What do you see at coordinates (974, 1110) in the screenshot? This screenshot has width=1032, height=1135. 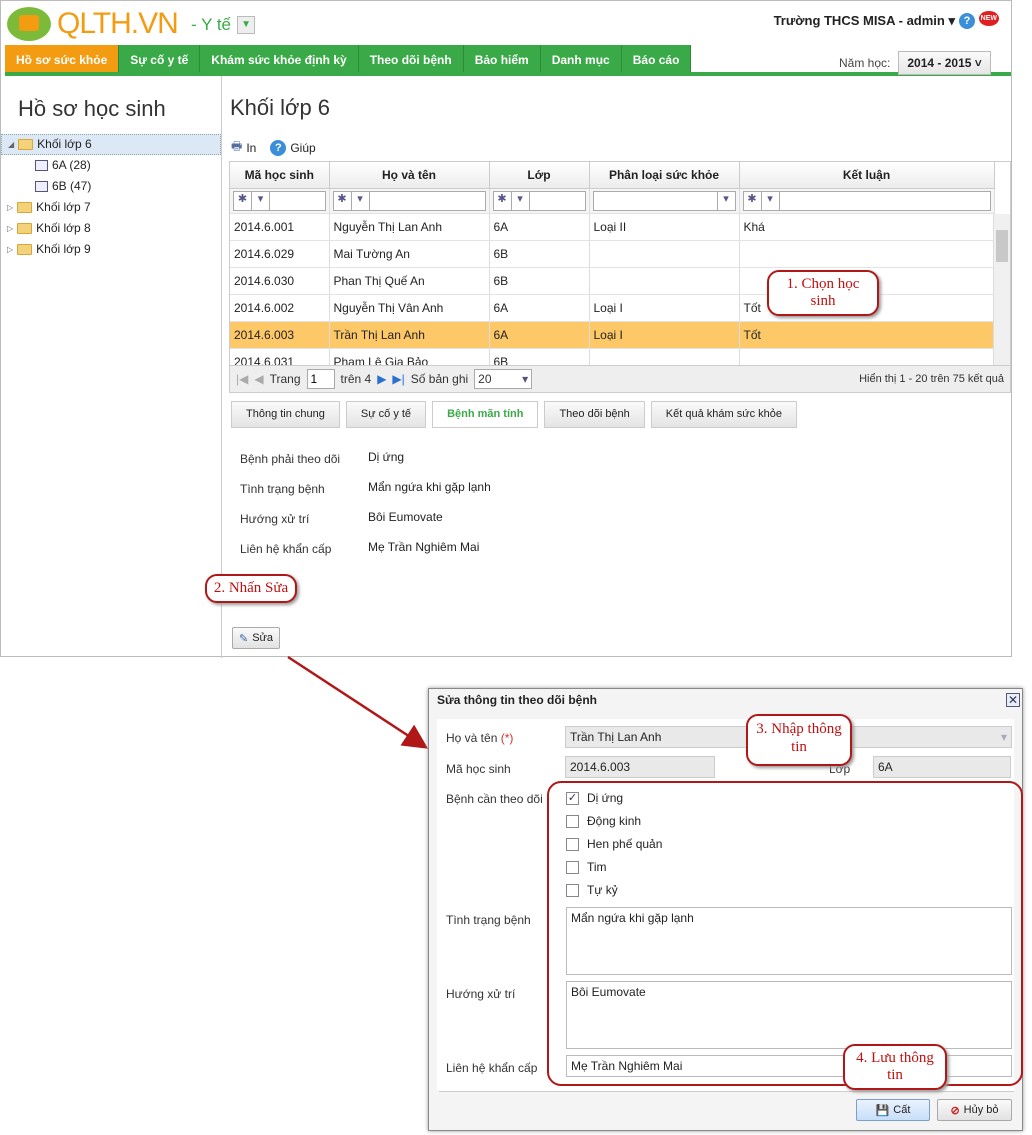 I see `cancel-button: ⊘ Hủy bỏ` at bounding box center [974, 1110].